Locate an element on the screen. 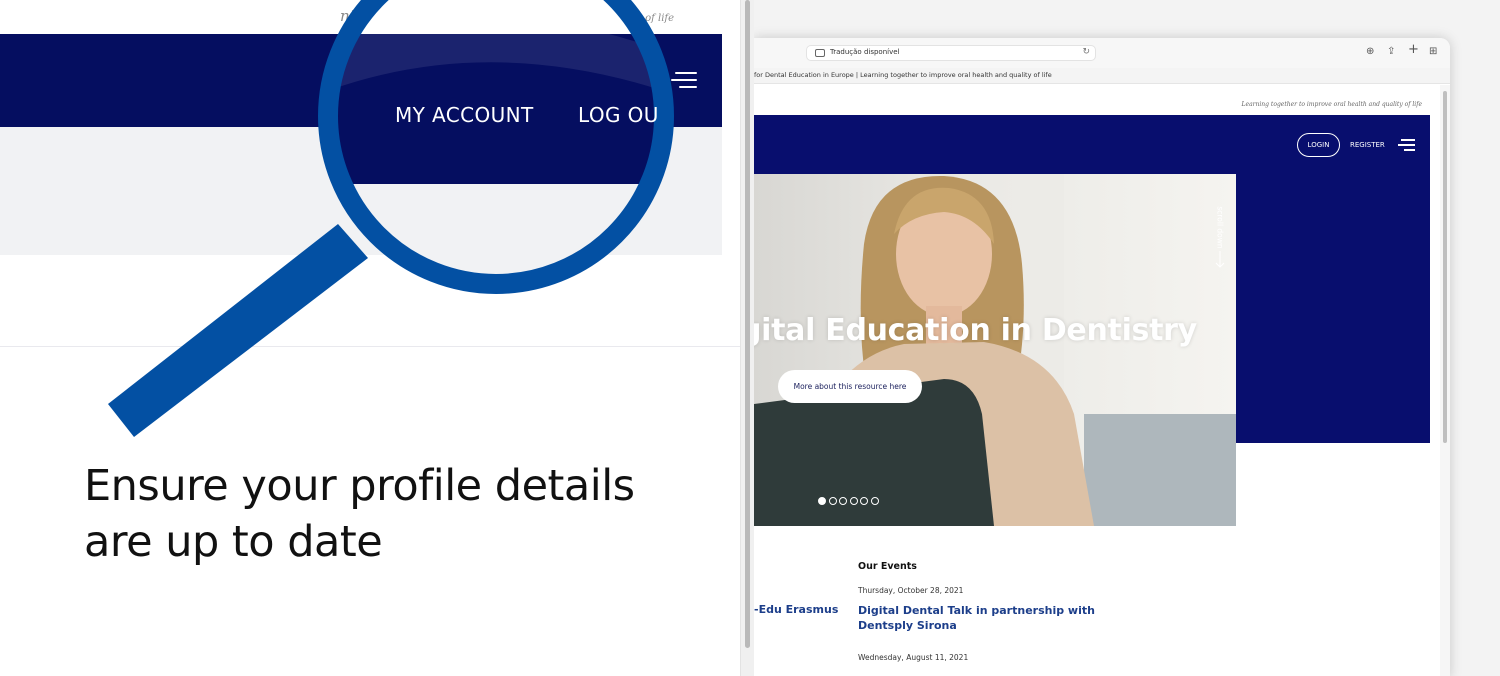 Image resolution: width=1500 pixels, height=676 pixels. events-title: Our Events is located at coordinates (887, 566).